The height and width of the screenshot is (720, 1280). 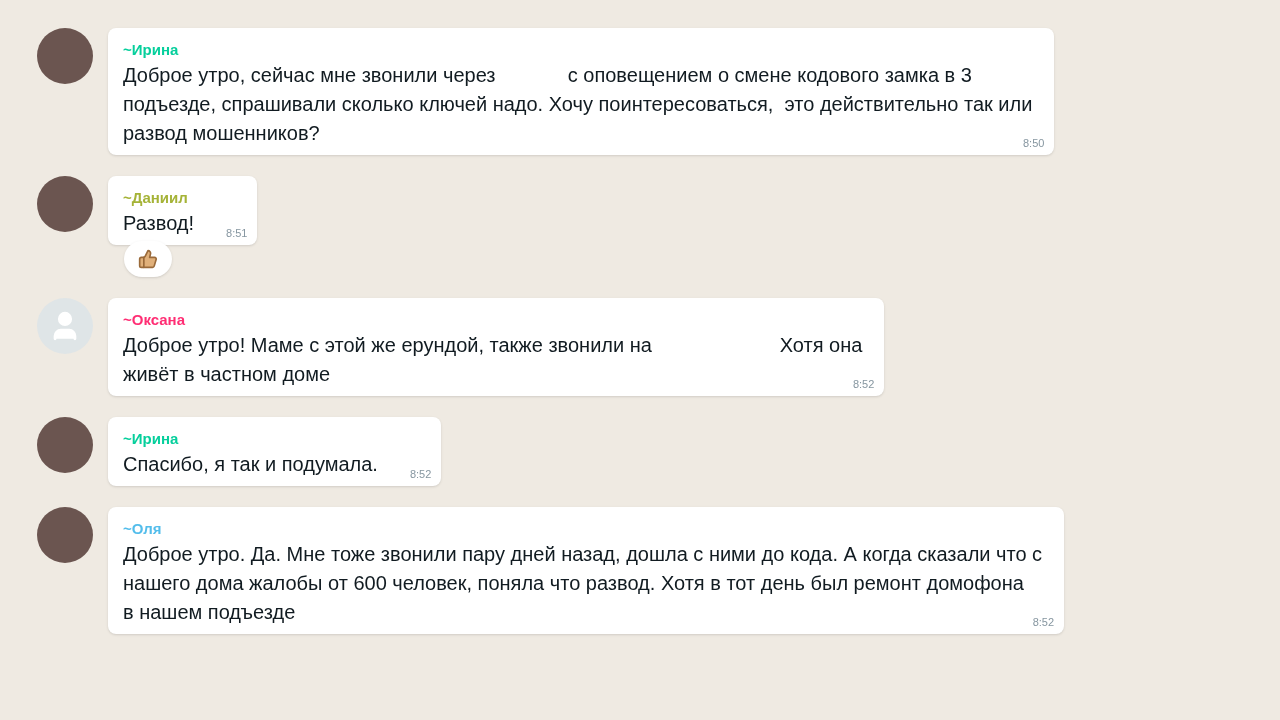 I want to click on message-text: Развод!, so click(x=159, y=223).